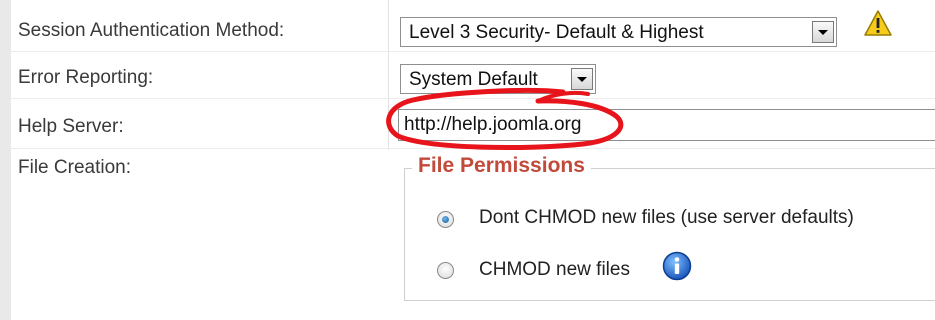 Image resolution: width=935 pixels, height=320 pixels. What do you see at coordinates (473, 79) in the screenshot?
I see `error-reporting-selected-value: System Default` at bounding box center [473, 79].